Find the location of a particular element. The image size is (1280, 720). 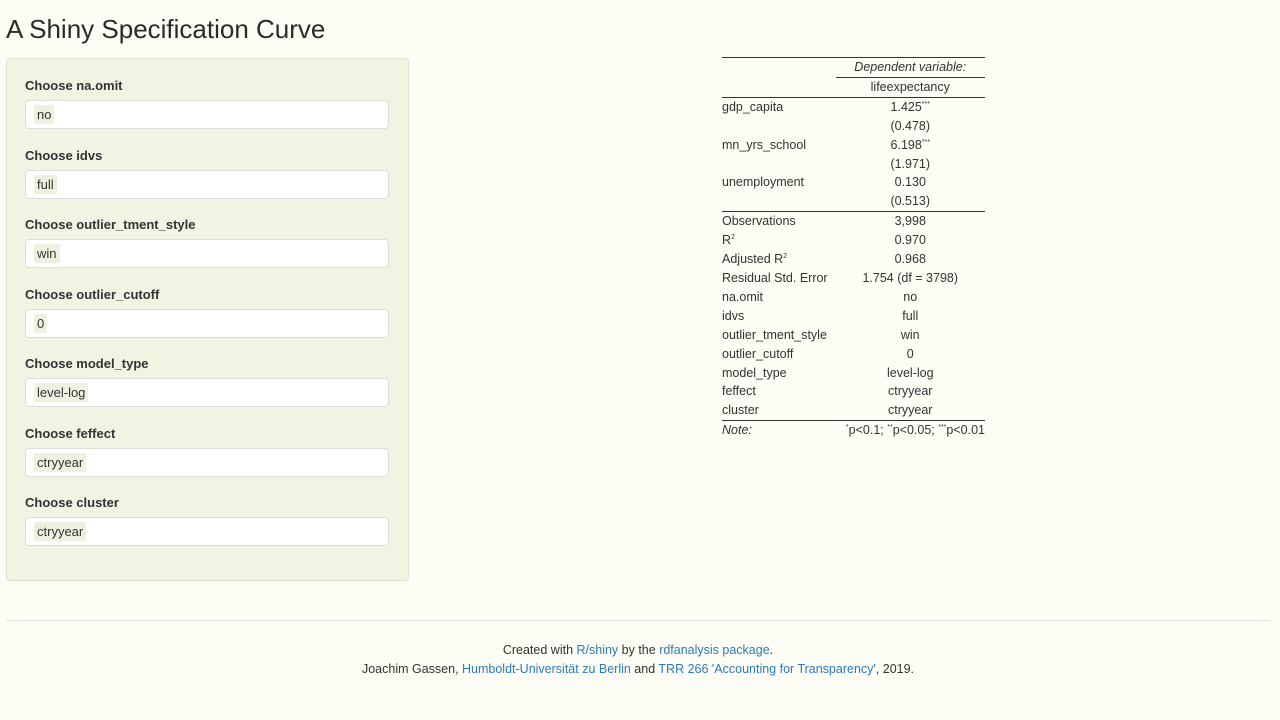

stat-name: outlier_cutoff is located at coordinates (758, 353).